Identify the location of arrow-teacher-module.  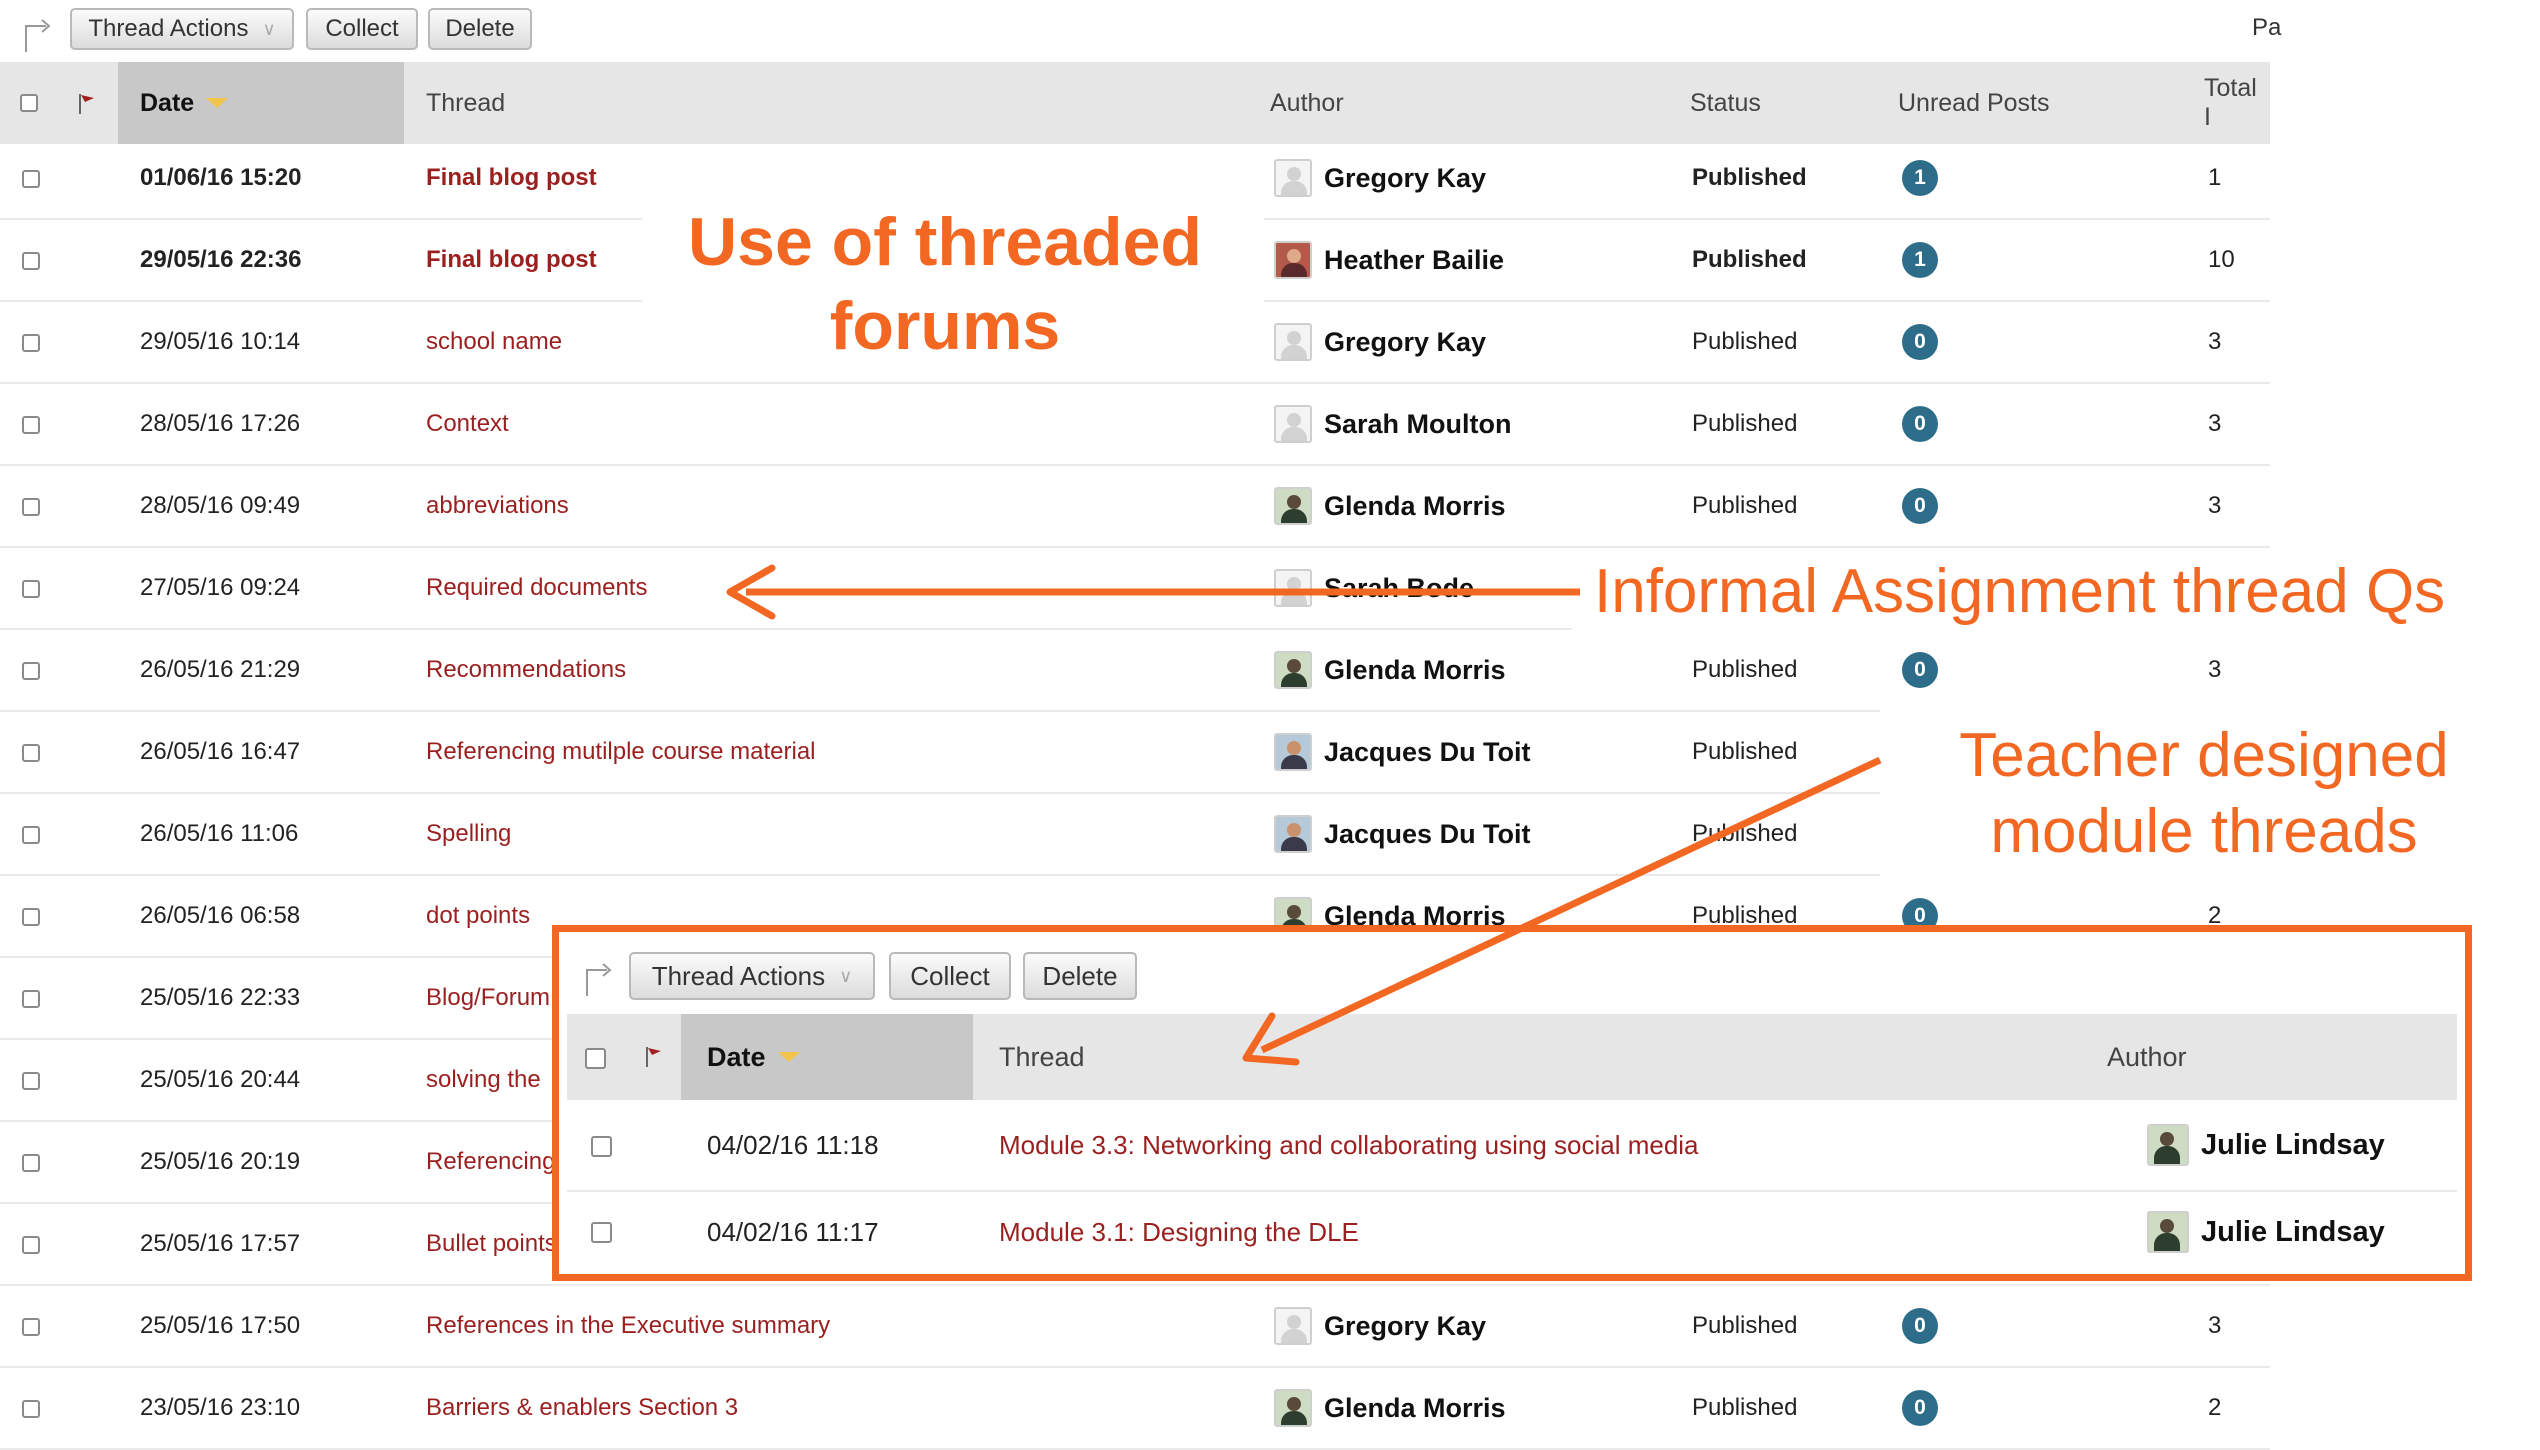
(1562, 911).